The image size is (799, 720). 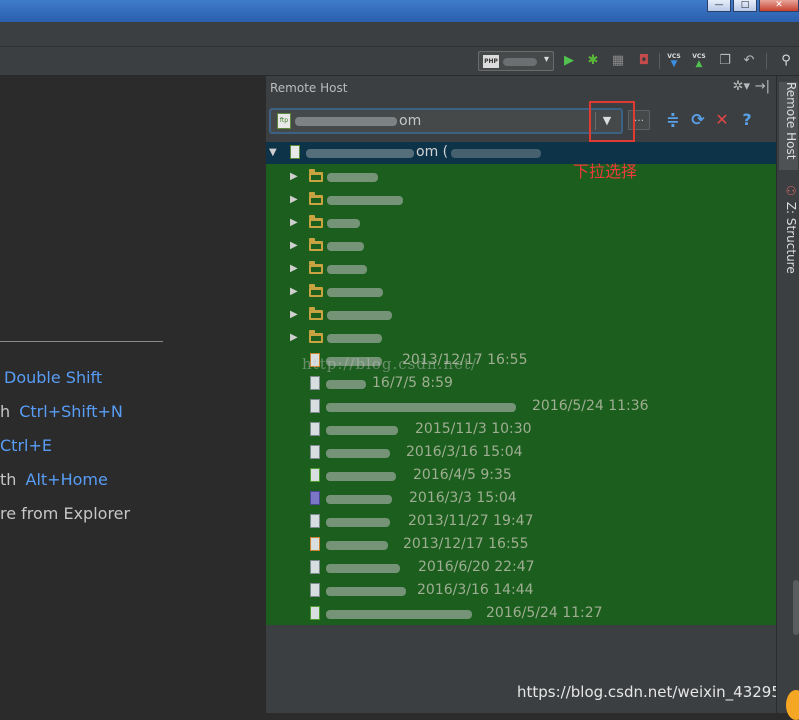 I want to click on arrow-down-icon: ▼, so click(x=674, y=64).